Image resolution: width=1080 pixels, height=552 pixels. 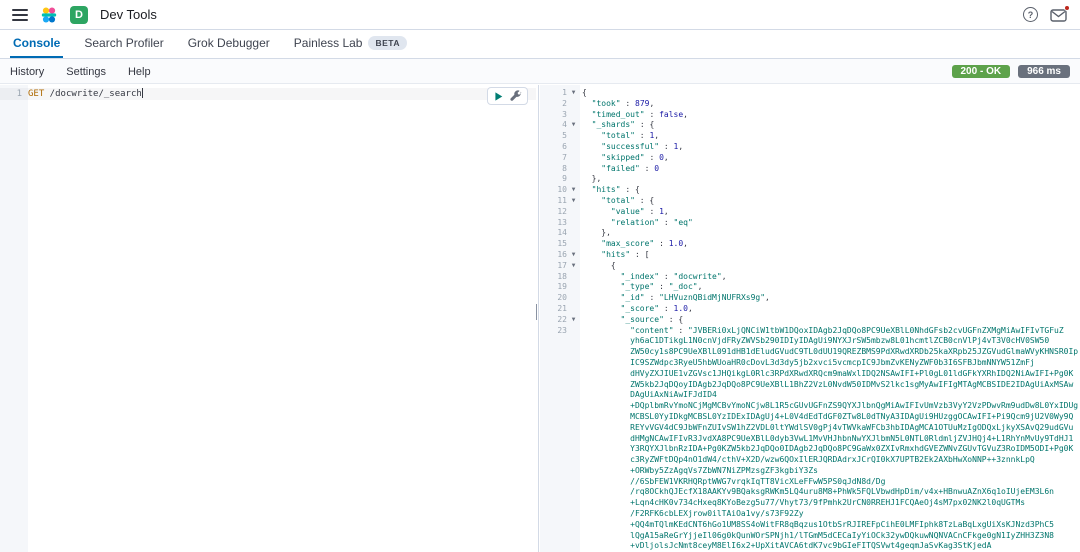 What do you see at coordinates (625, 115) in the screenshot?
I see `response-line: 3 "timed_out" : false,` at bounding box center [625, 115].